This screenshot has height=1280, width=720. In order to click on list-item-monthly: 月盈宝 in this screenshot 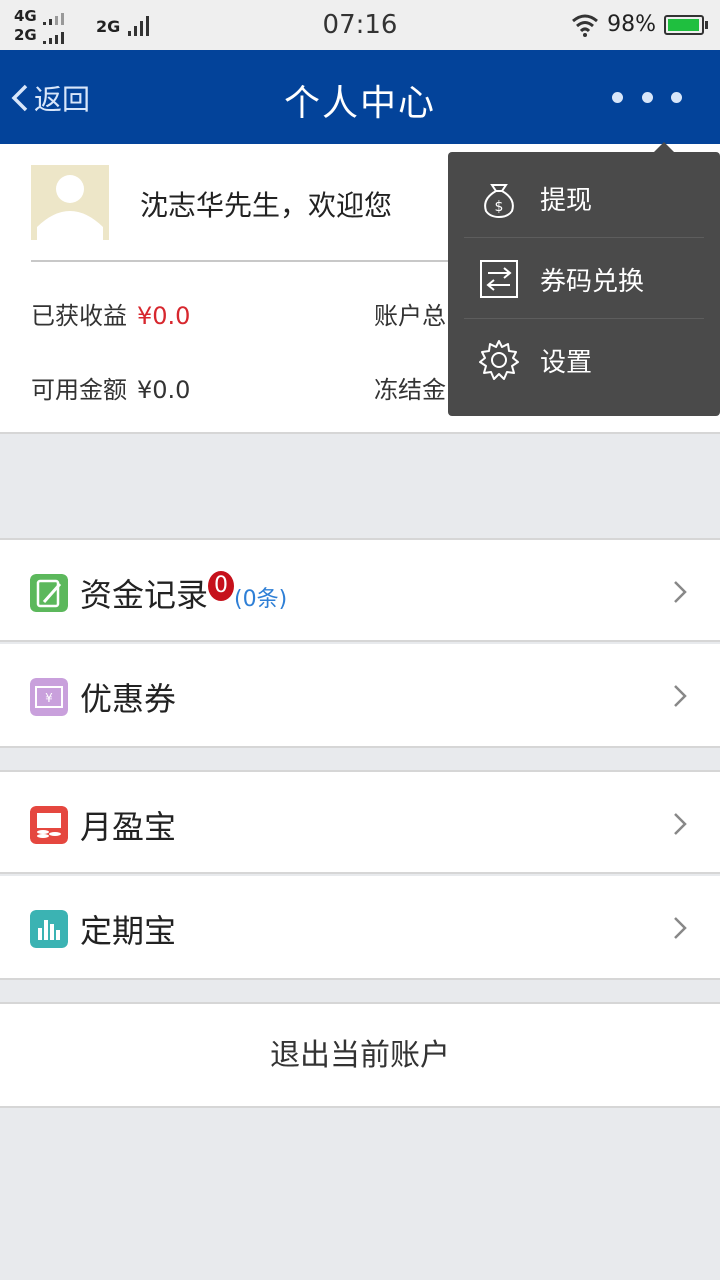, I will do `click(360, 822)`.